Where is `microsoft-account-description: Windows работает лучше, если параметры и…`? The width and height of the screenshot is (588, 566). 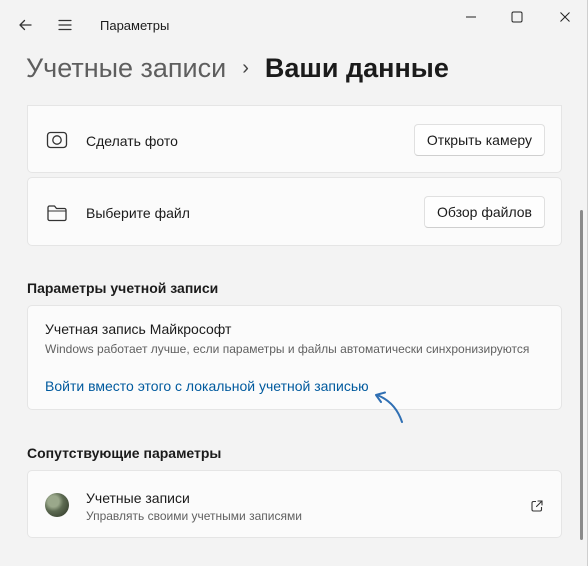 microsoft-account-description: Windows работает лучше, если параметры и… is located at coordinates (287, 349).